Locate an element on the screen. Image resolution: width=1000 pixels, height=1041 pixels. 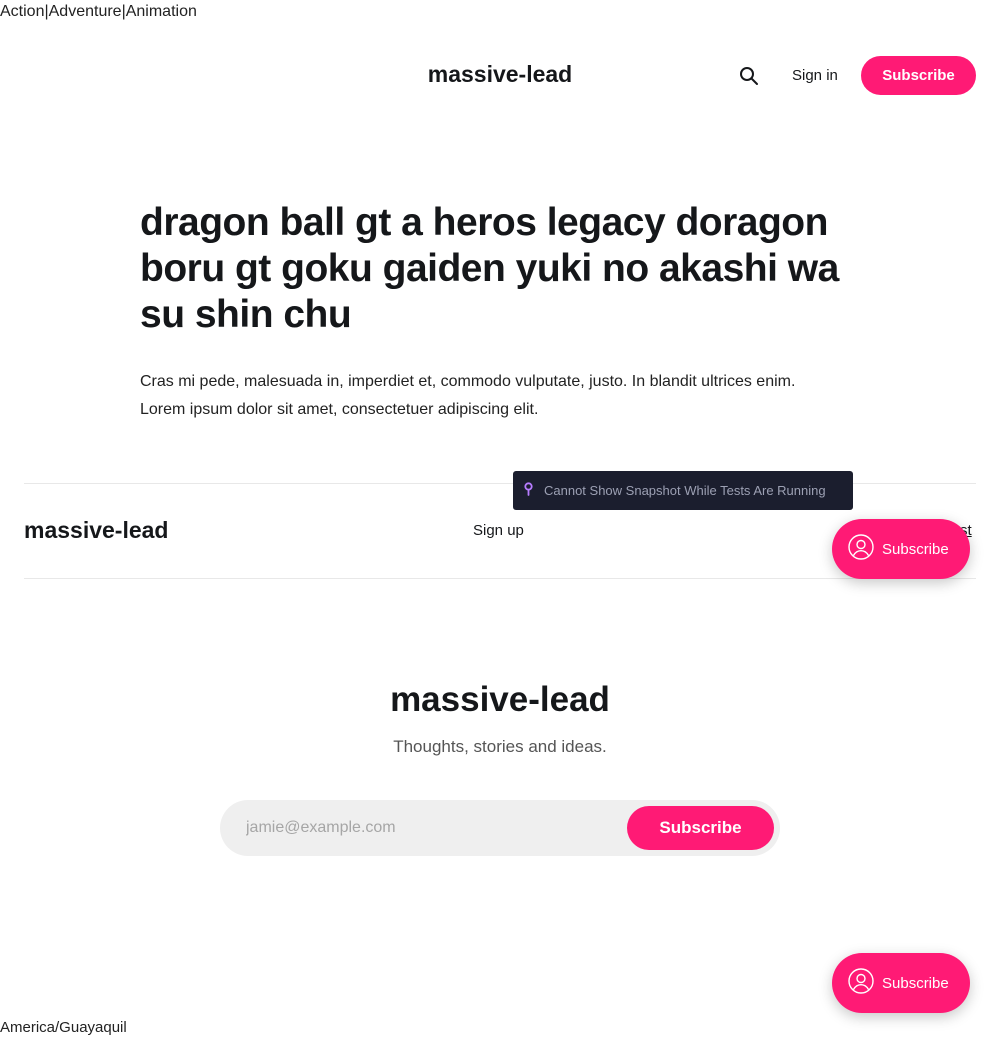
floating-subscribe-button: Subscribe is located at coordinates (901, 549).